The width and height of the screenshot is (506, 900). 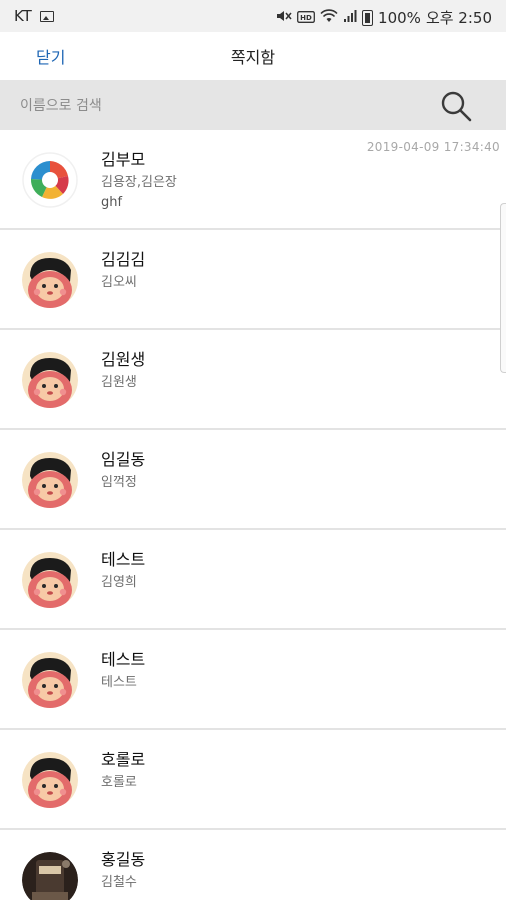 What do you see at coordinates (123, 859) in the screenshot?
I see `contact-name: 홍길동` at bounding box center [123, 859].